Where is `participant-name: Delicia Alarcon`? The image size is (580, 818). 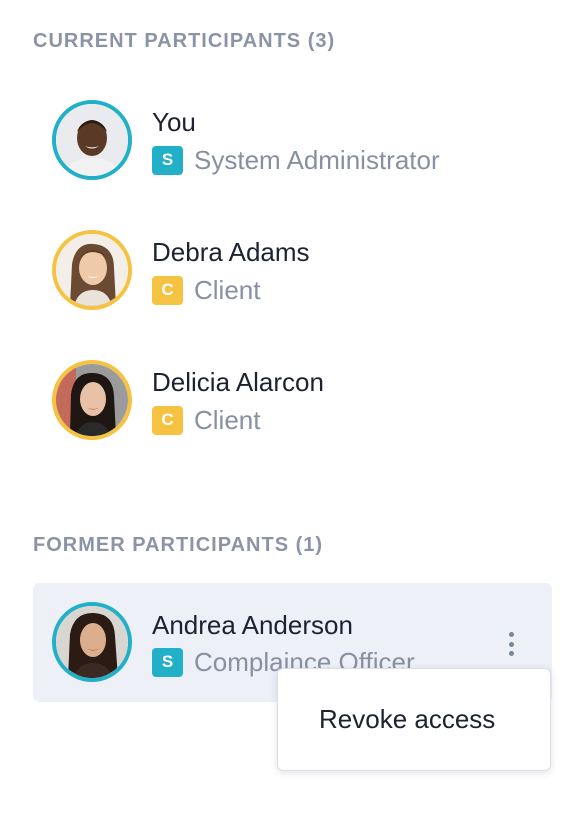
participant-name: Delicia Alarcon is located at coordinates (238, 382).